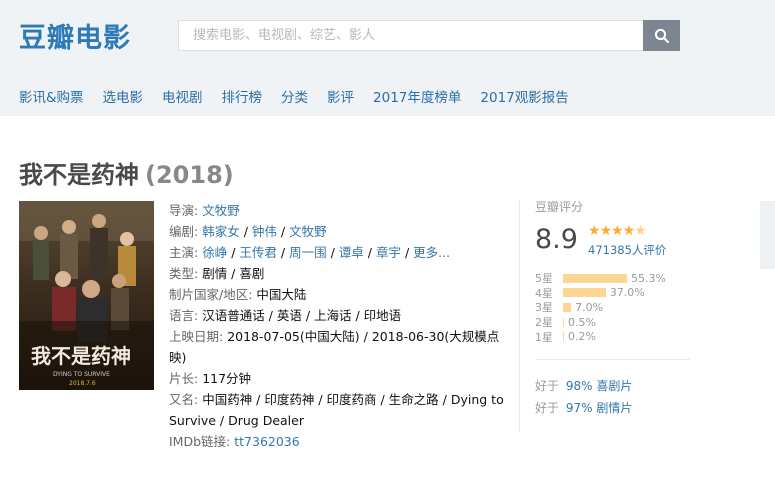 The image size is (775, 479). I want to click on info-genre: 类型: 剧情 / 喜剧, so click(217, 273).